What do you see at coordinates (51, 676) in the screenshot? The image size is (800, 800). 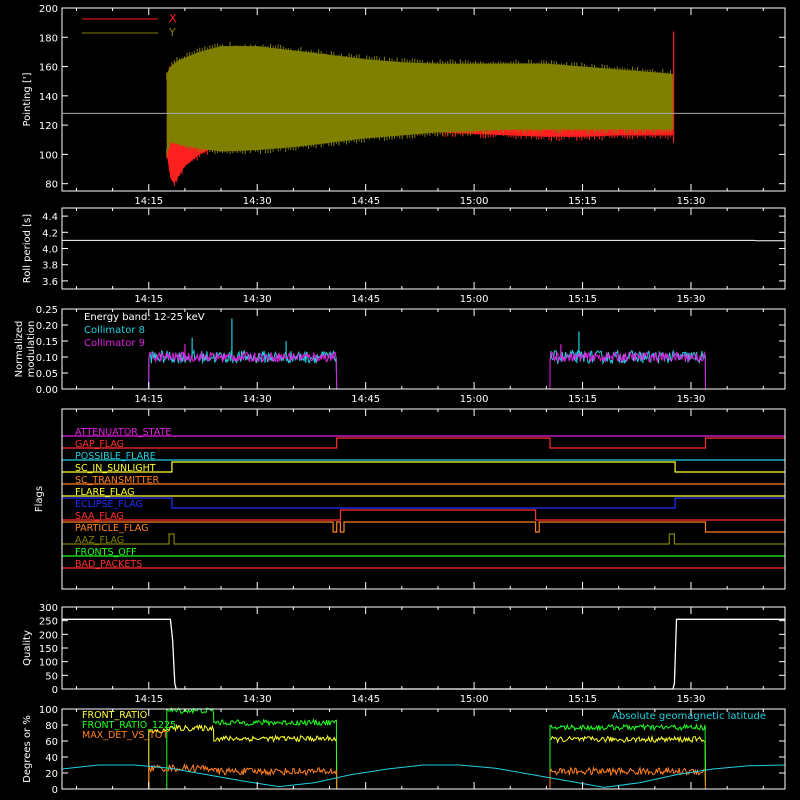 I see `y-tick-label: 50` at bounding box center [51, 676].